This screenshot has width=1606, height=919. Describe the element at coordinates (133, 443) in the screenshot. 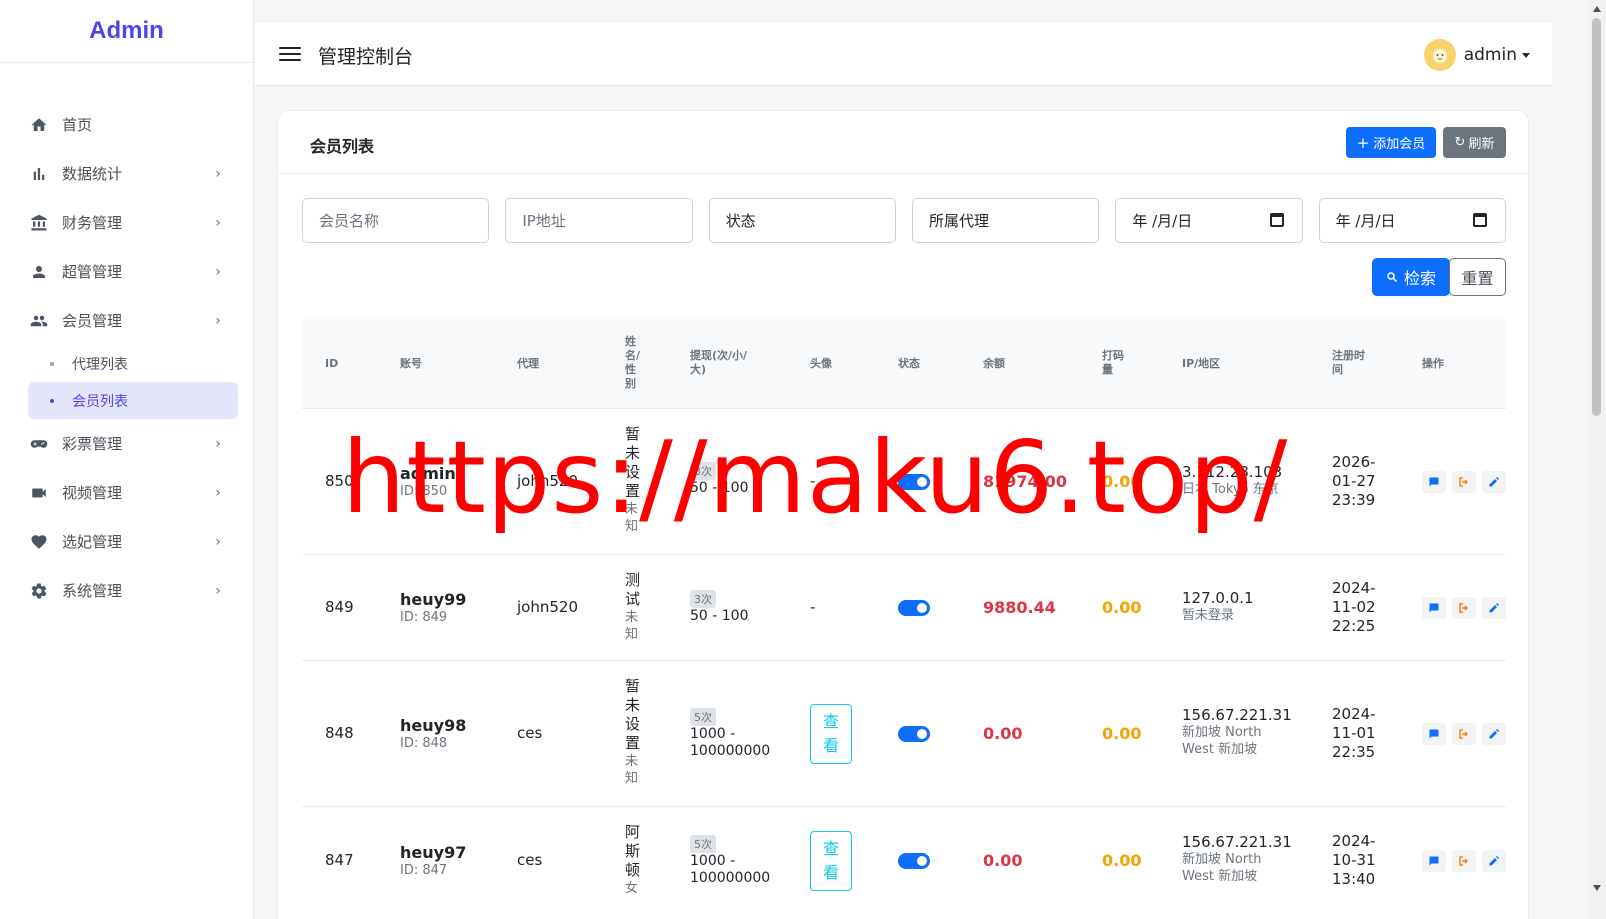

I see `sidebar-item-lottery: 彩票管理 ›` at that location.